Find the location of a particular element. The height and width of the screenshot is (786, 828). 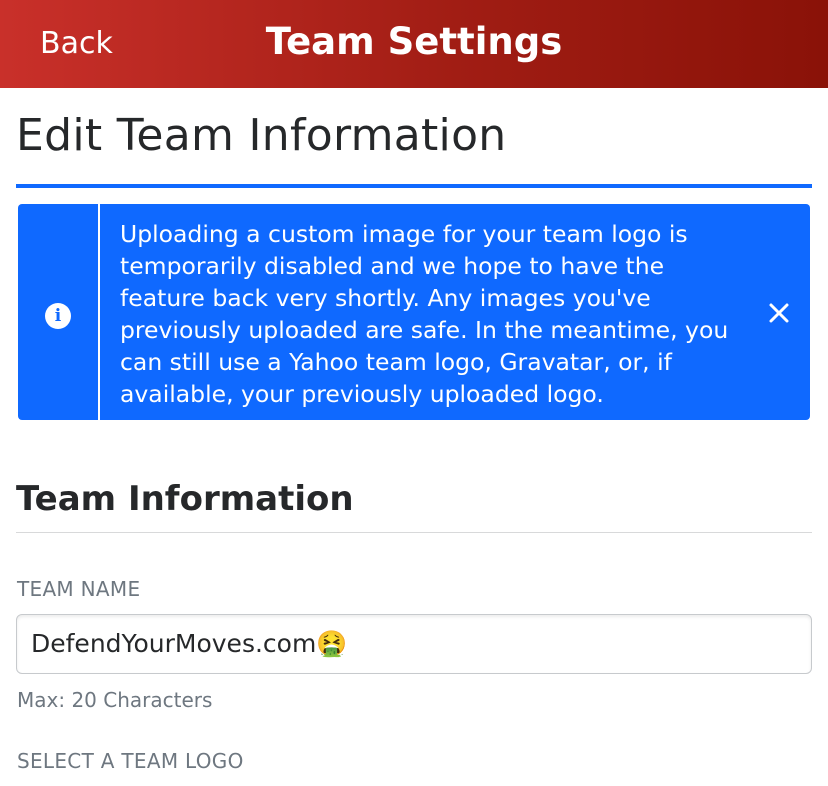

close-icon is located at coordinates (779, 313).